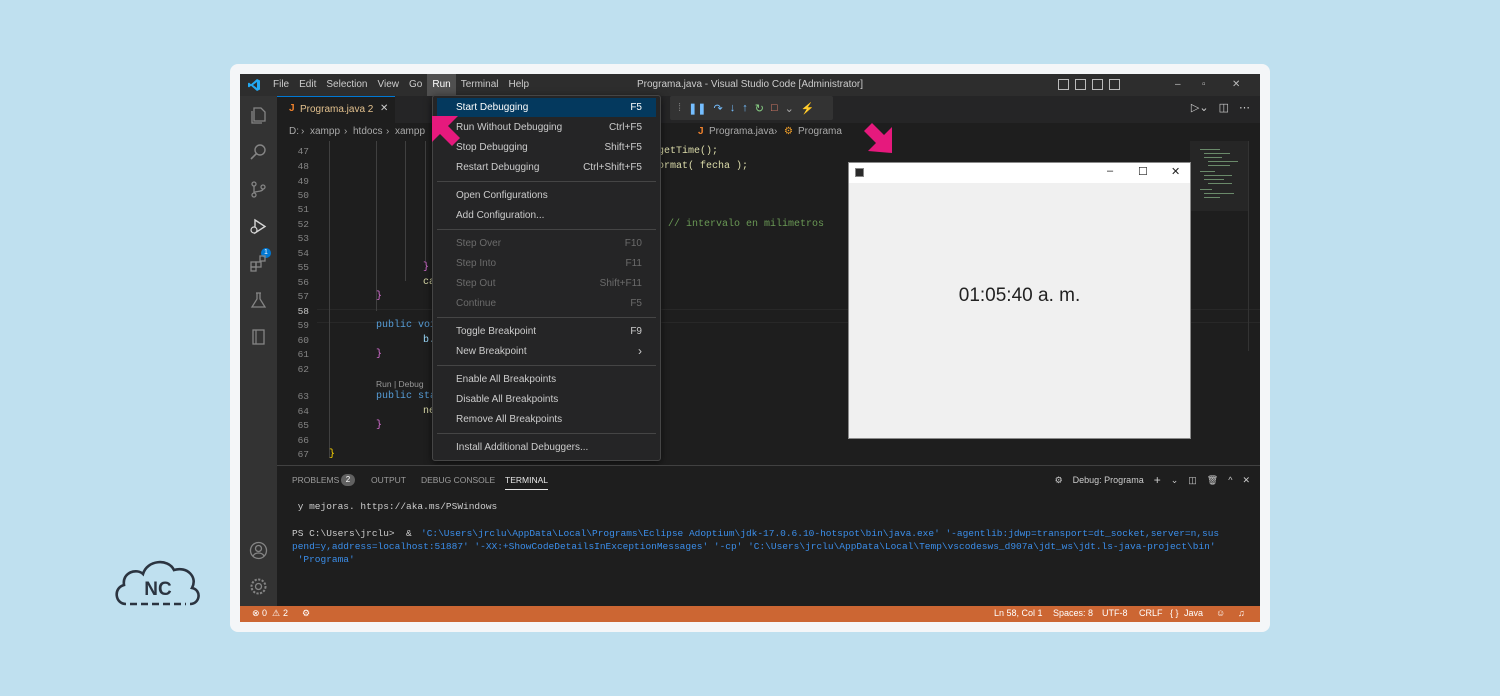  I want to click on code-line-48: ormat( fecha );, so click(703, 166).